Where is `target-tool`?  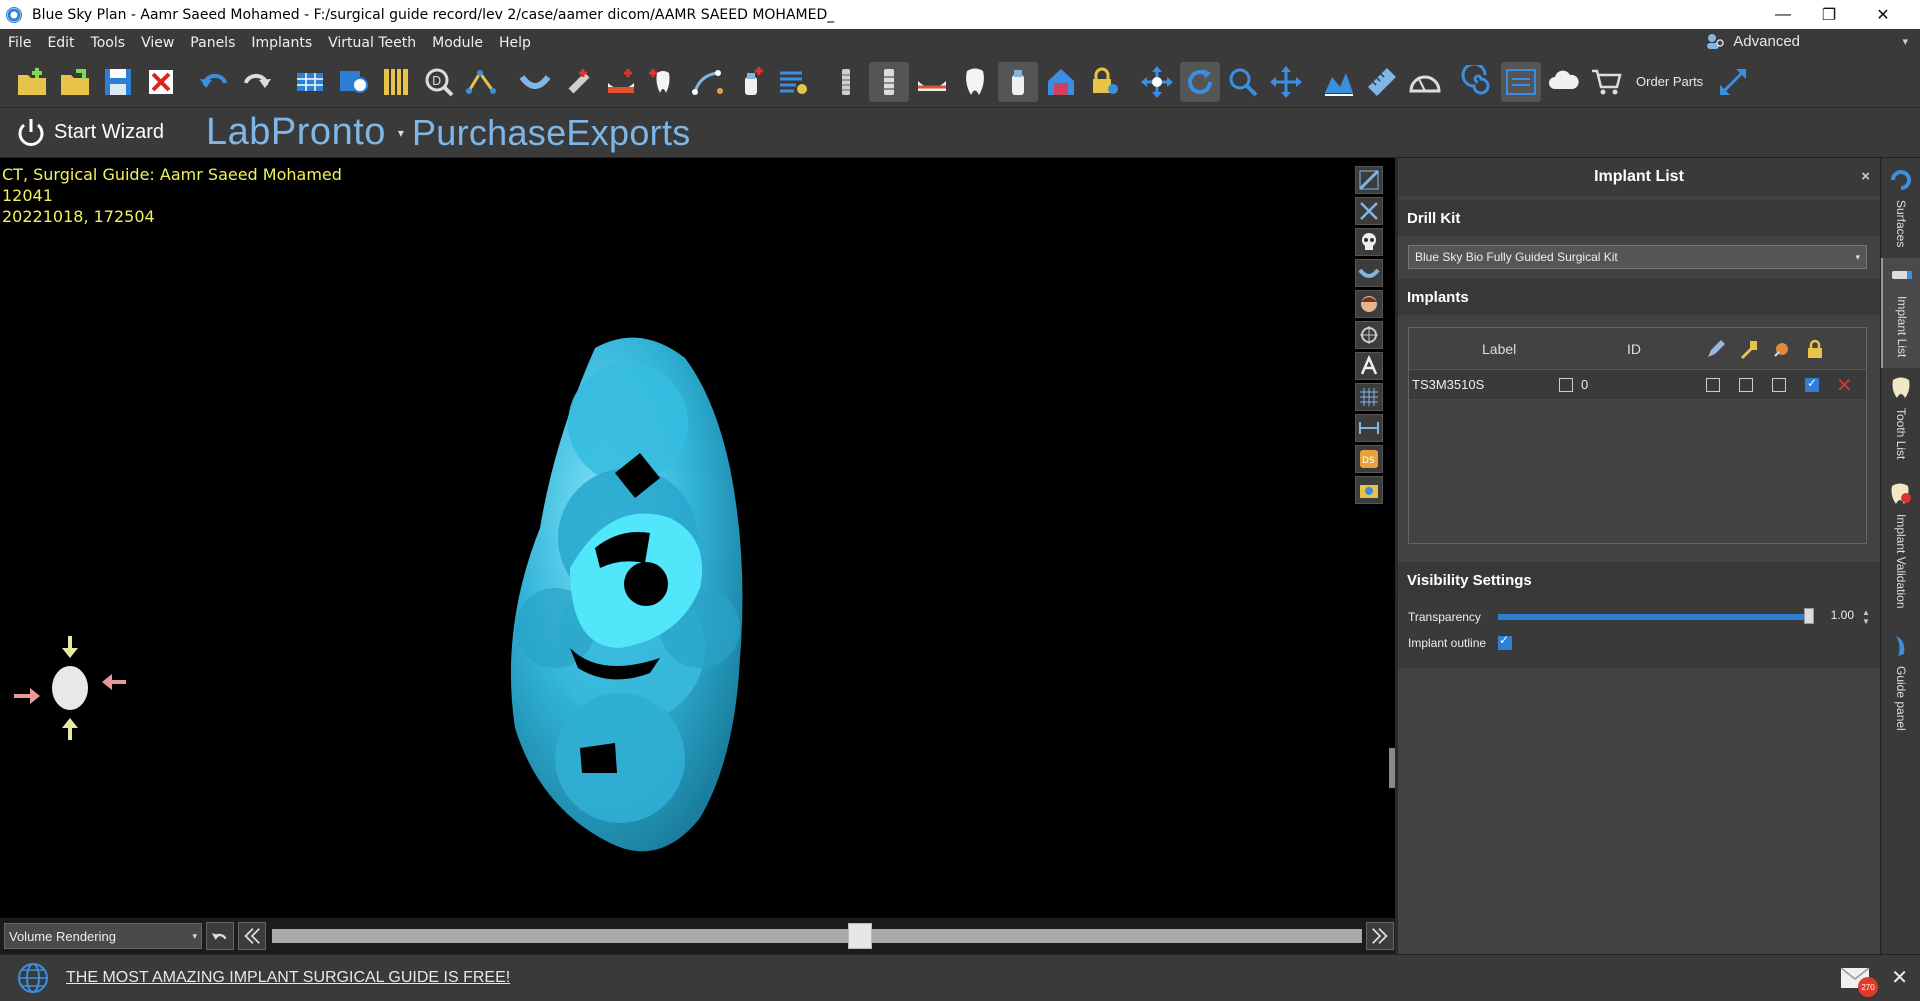 target-tool is located at coordinates (1369, 335).